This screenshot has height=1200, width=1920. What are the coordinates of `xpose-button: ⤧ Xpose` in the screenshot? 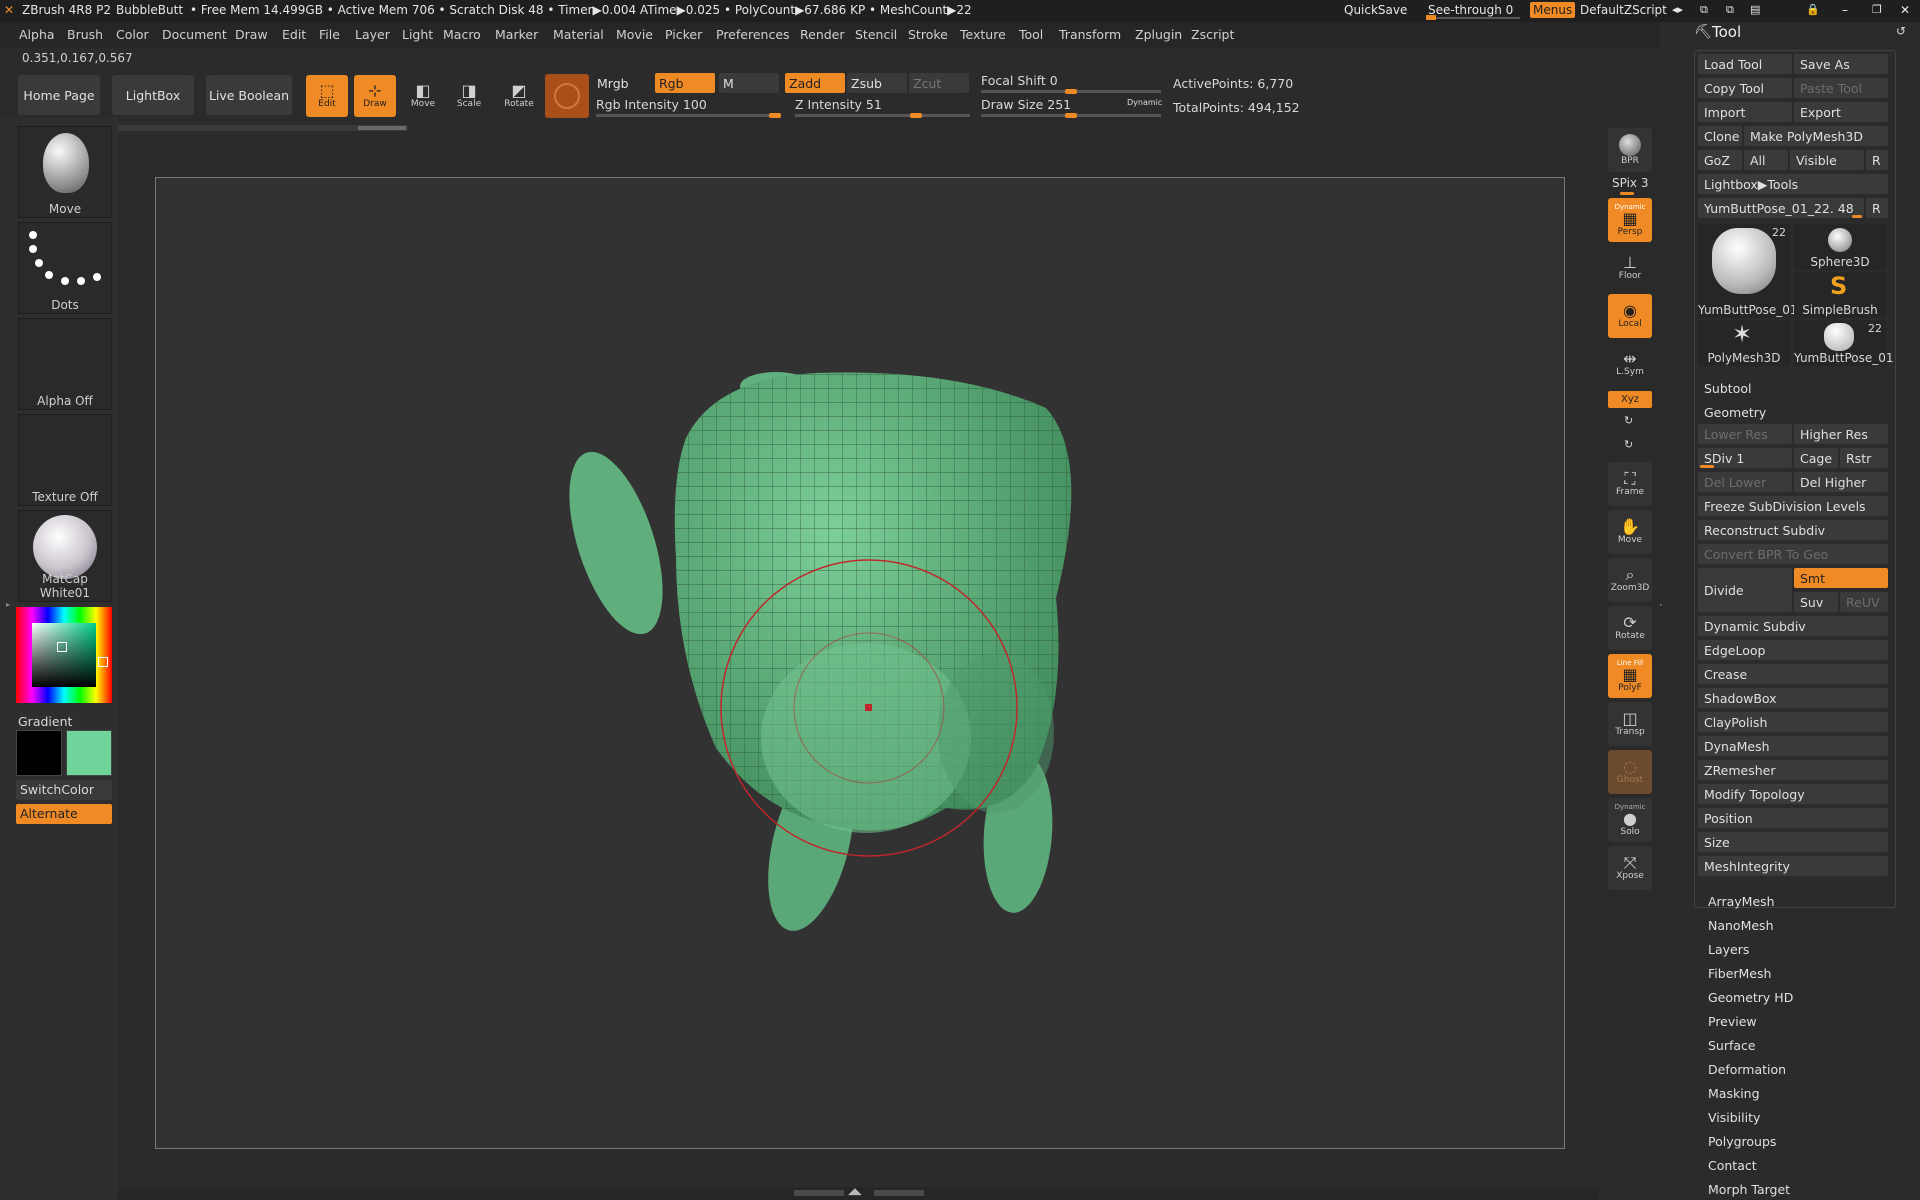 It's located at (1630, 868).